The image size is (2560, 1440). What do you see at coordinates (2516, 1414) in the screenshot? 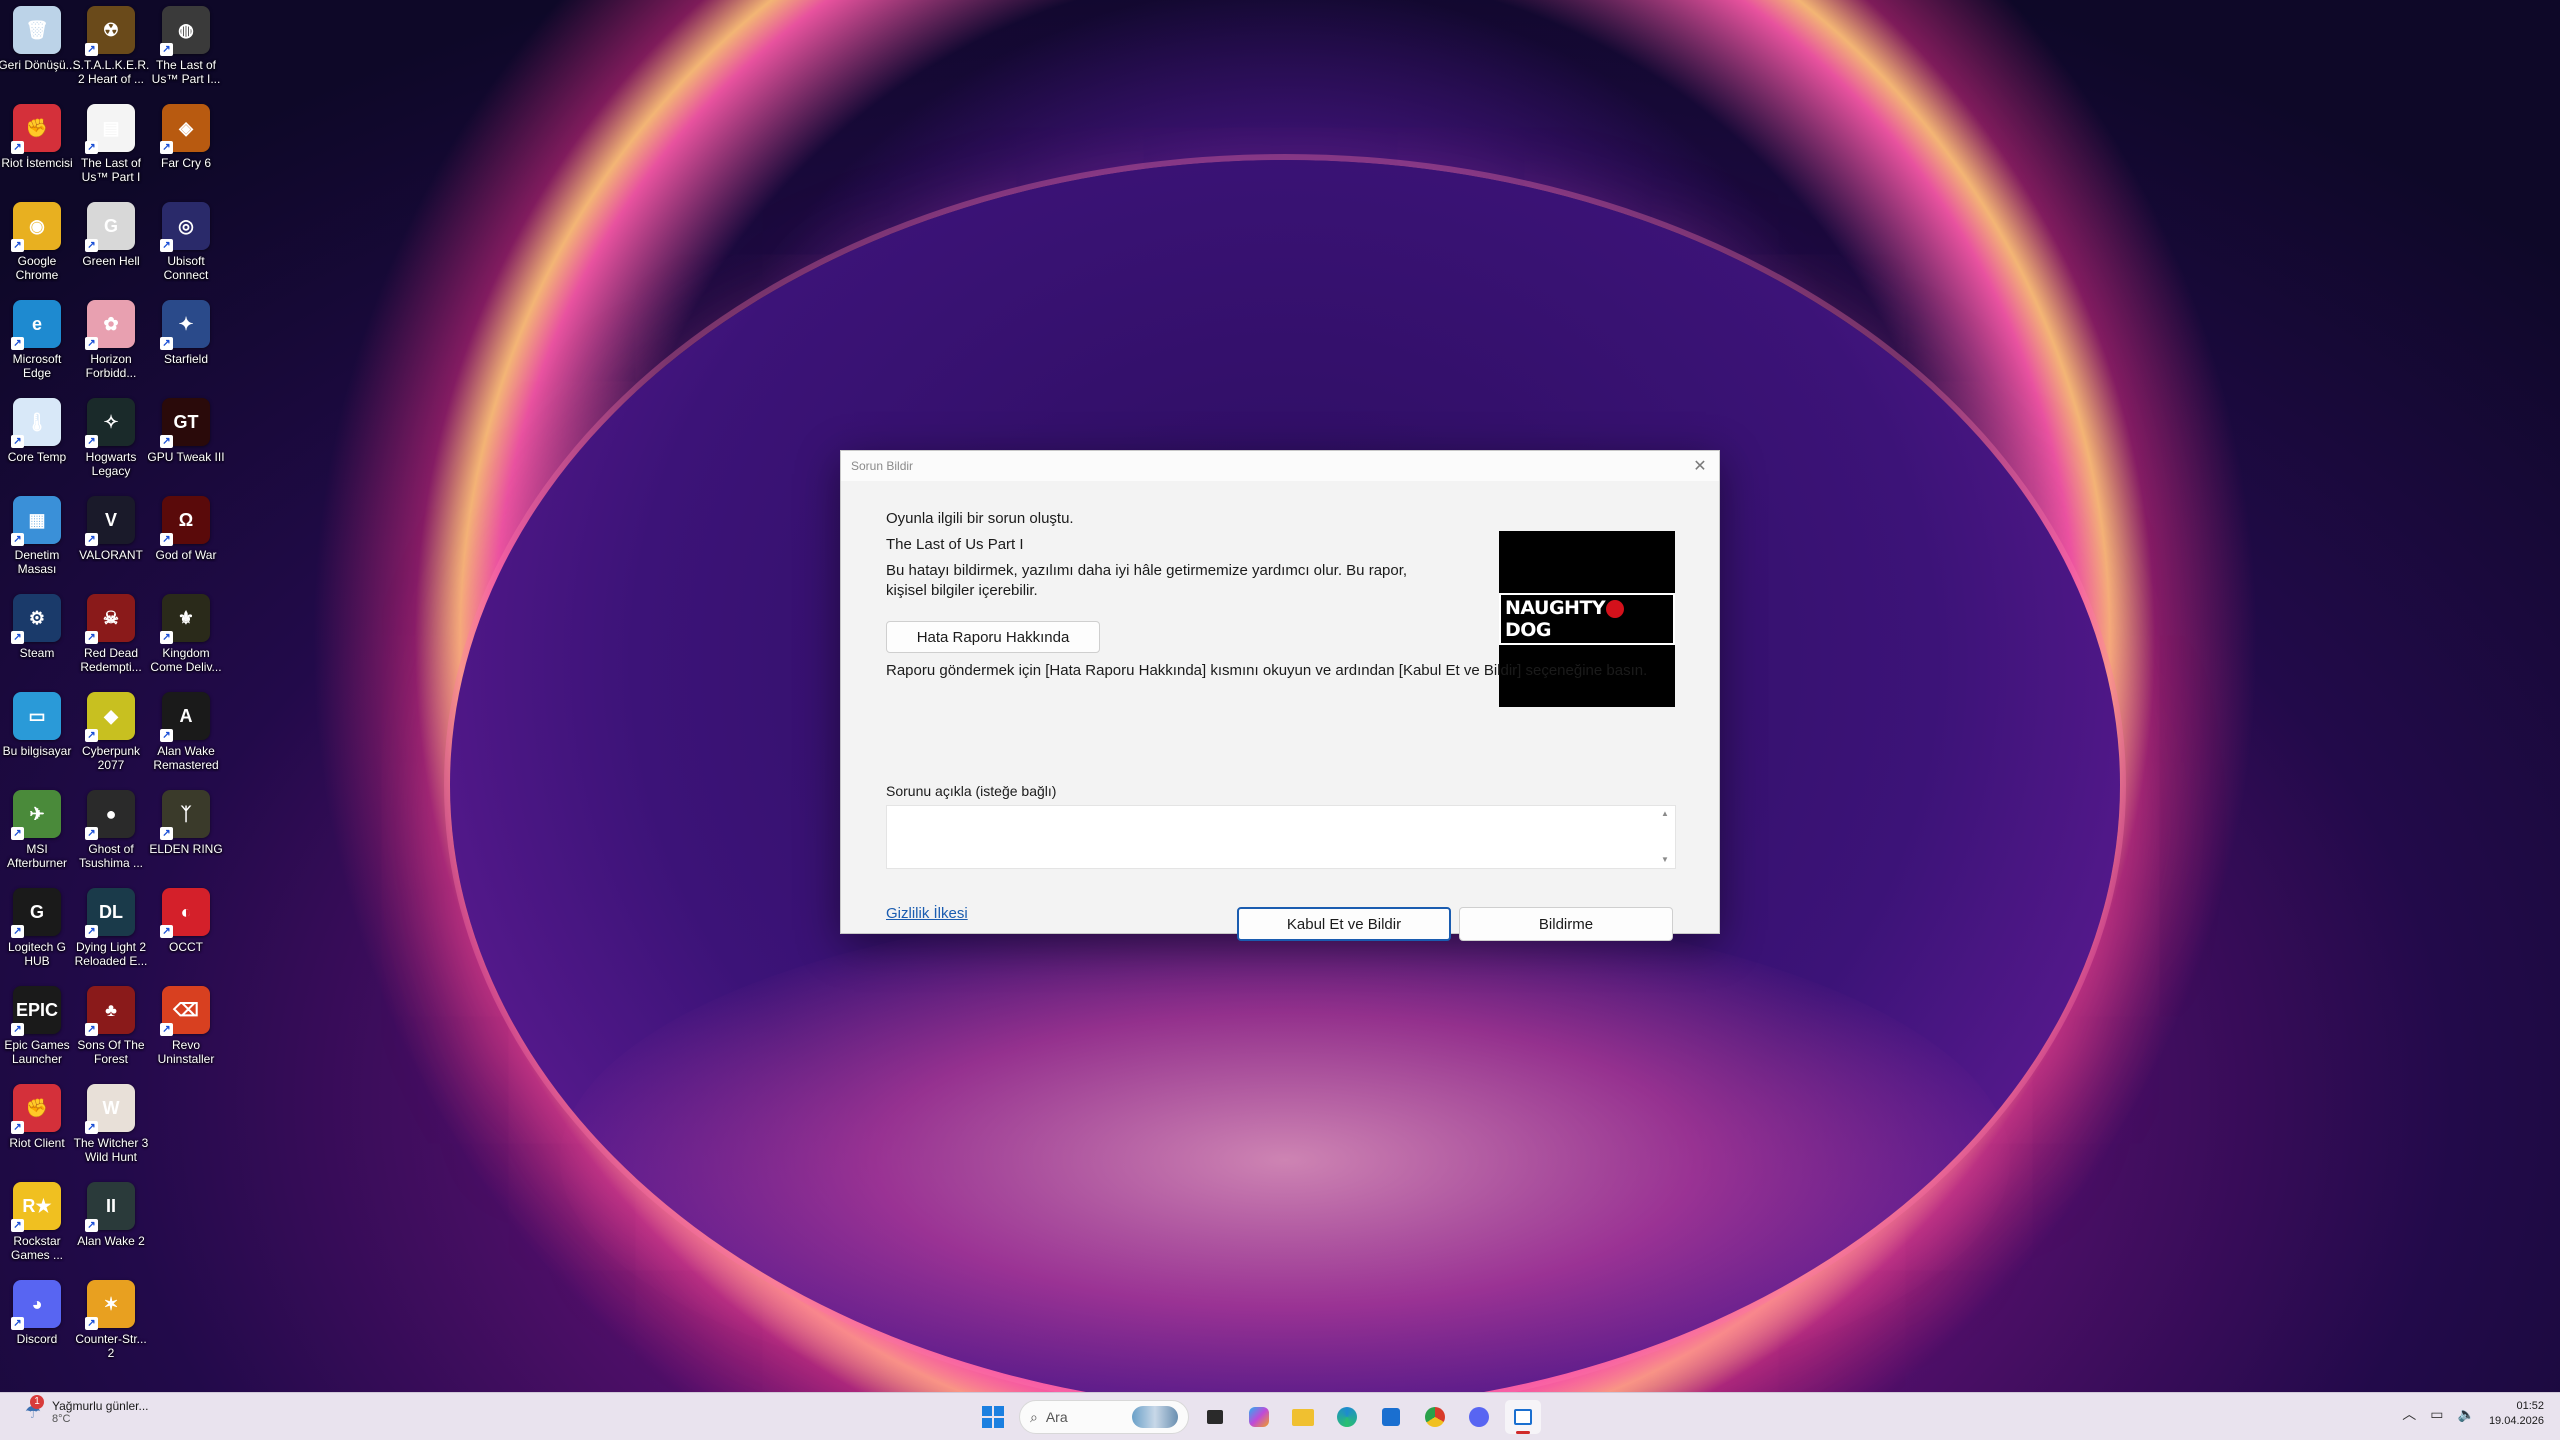
I see `clock: 01:52 19.04.2026` at bounding box center [2516, 1414].